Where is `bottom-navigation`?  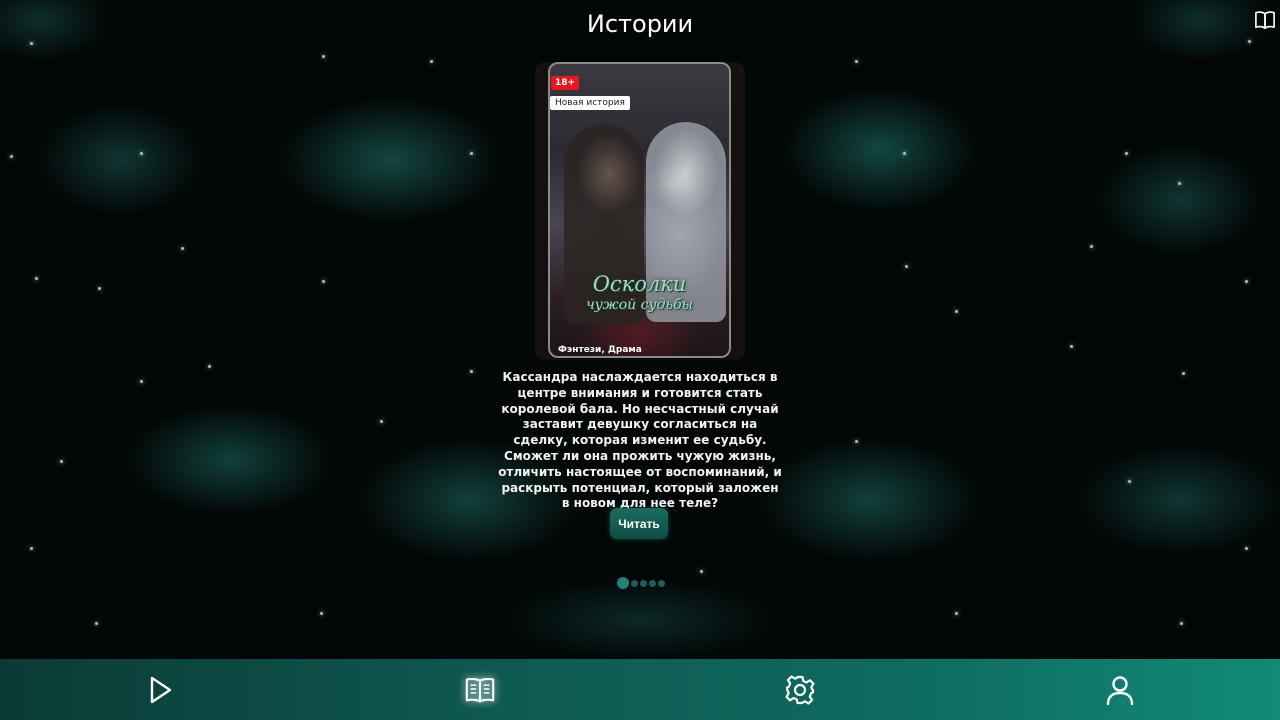 bottom-navigation is located at coordinates (640, 689).